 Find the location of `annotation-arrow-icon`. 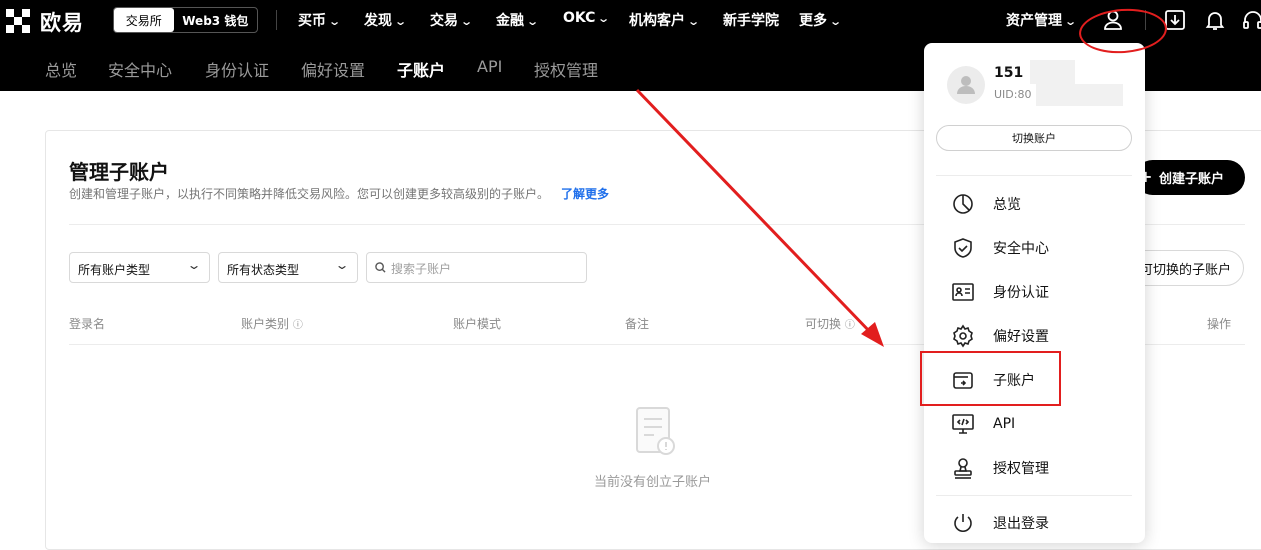

annotation-arrow-icon is located at coordinates (759, 217).